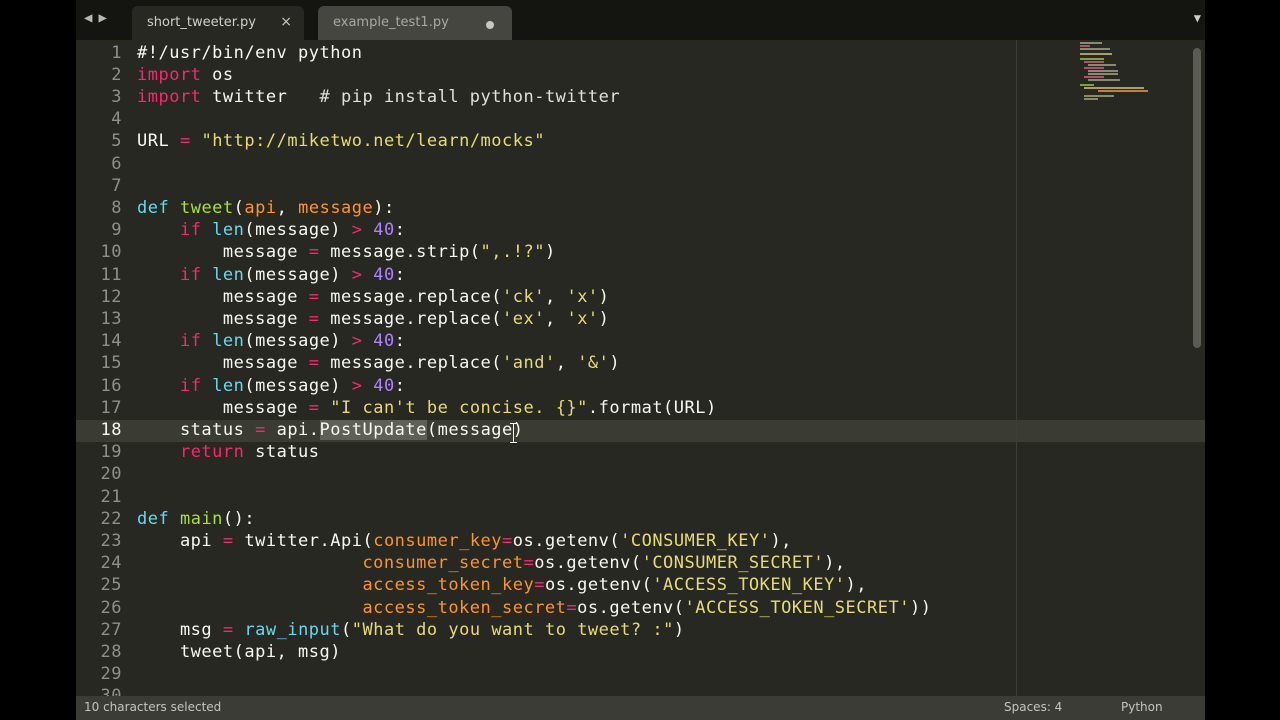 This screenshot has width=1280, height=720. What do you see at coordinates (116, 207) in the screenshot?
I see `line-number: 8` at bounding box center [116, 207].